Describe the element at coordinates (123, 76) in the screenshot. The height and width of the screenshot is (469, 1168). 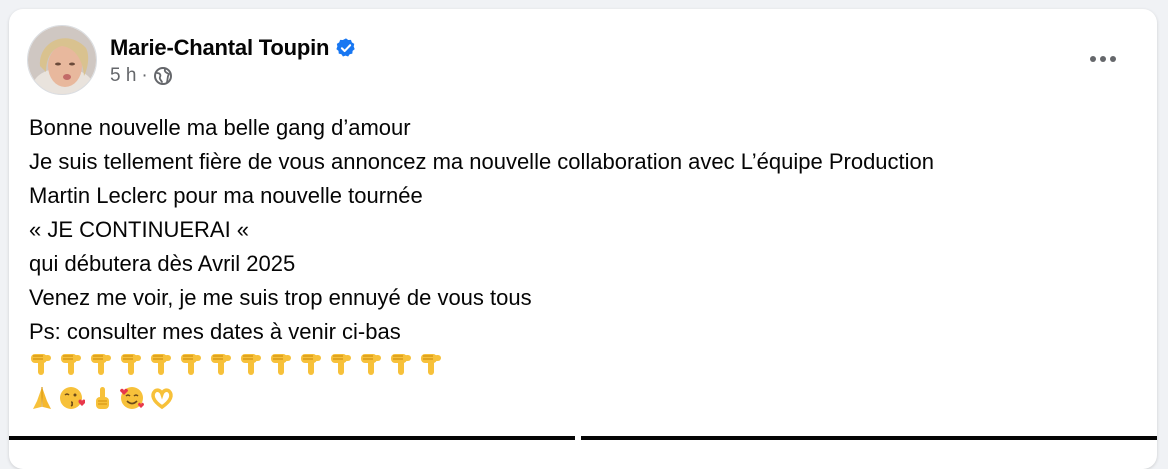
I see `post-timestamp: 5 h` at that location.